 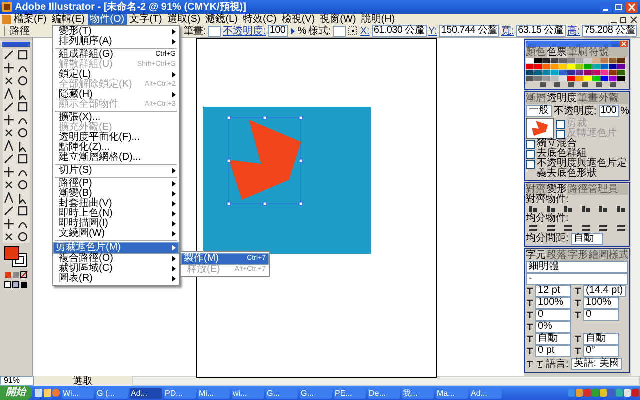 I want to click on language-dropdown: 英語: 美國, so click(x=596, y=364).